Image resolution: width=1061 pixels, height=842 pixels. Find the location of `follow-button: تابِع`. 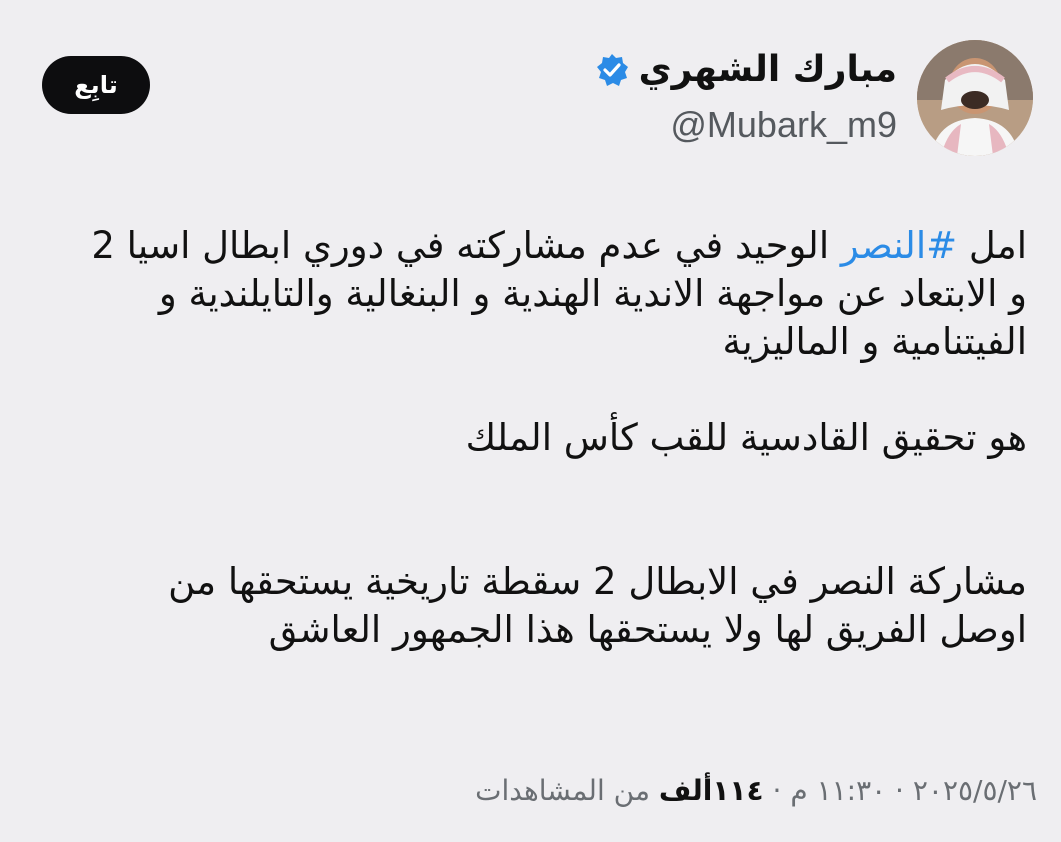

follow-button: تابِع is located at coordinates (96, 85).